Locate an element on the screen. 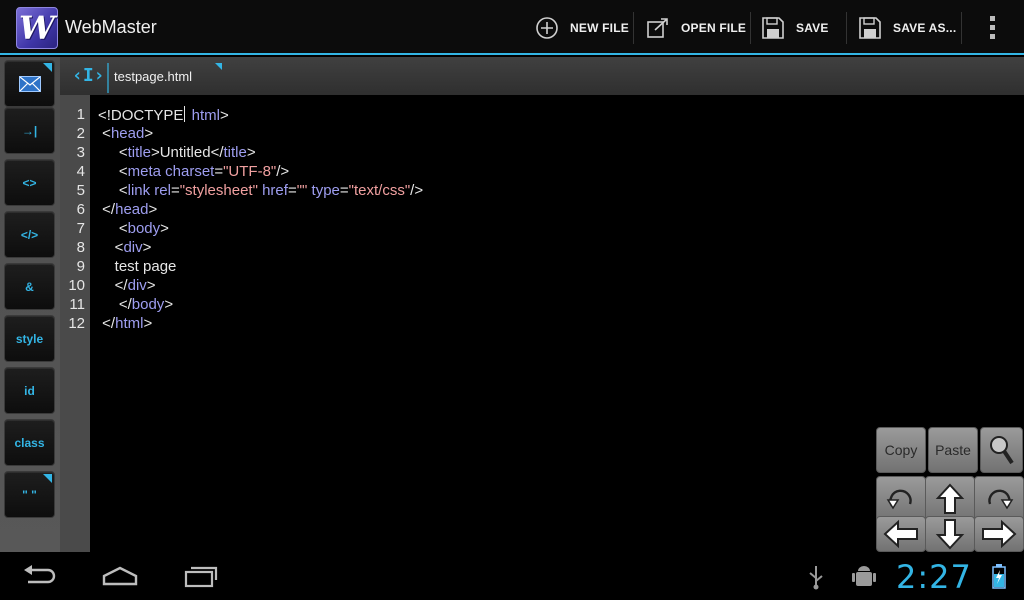  arrow-down-icon is located at coordinates (950, 534).